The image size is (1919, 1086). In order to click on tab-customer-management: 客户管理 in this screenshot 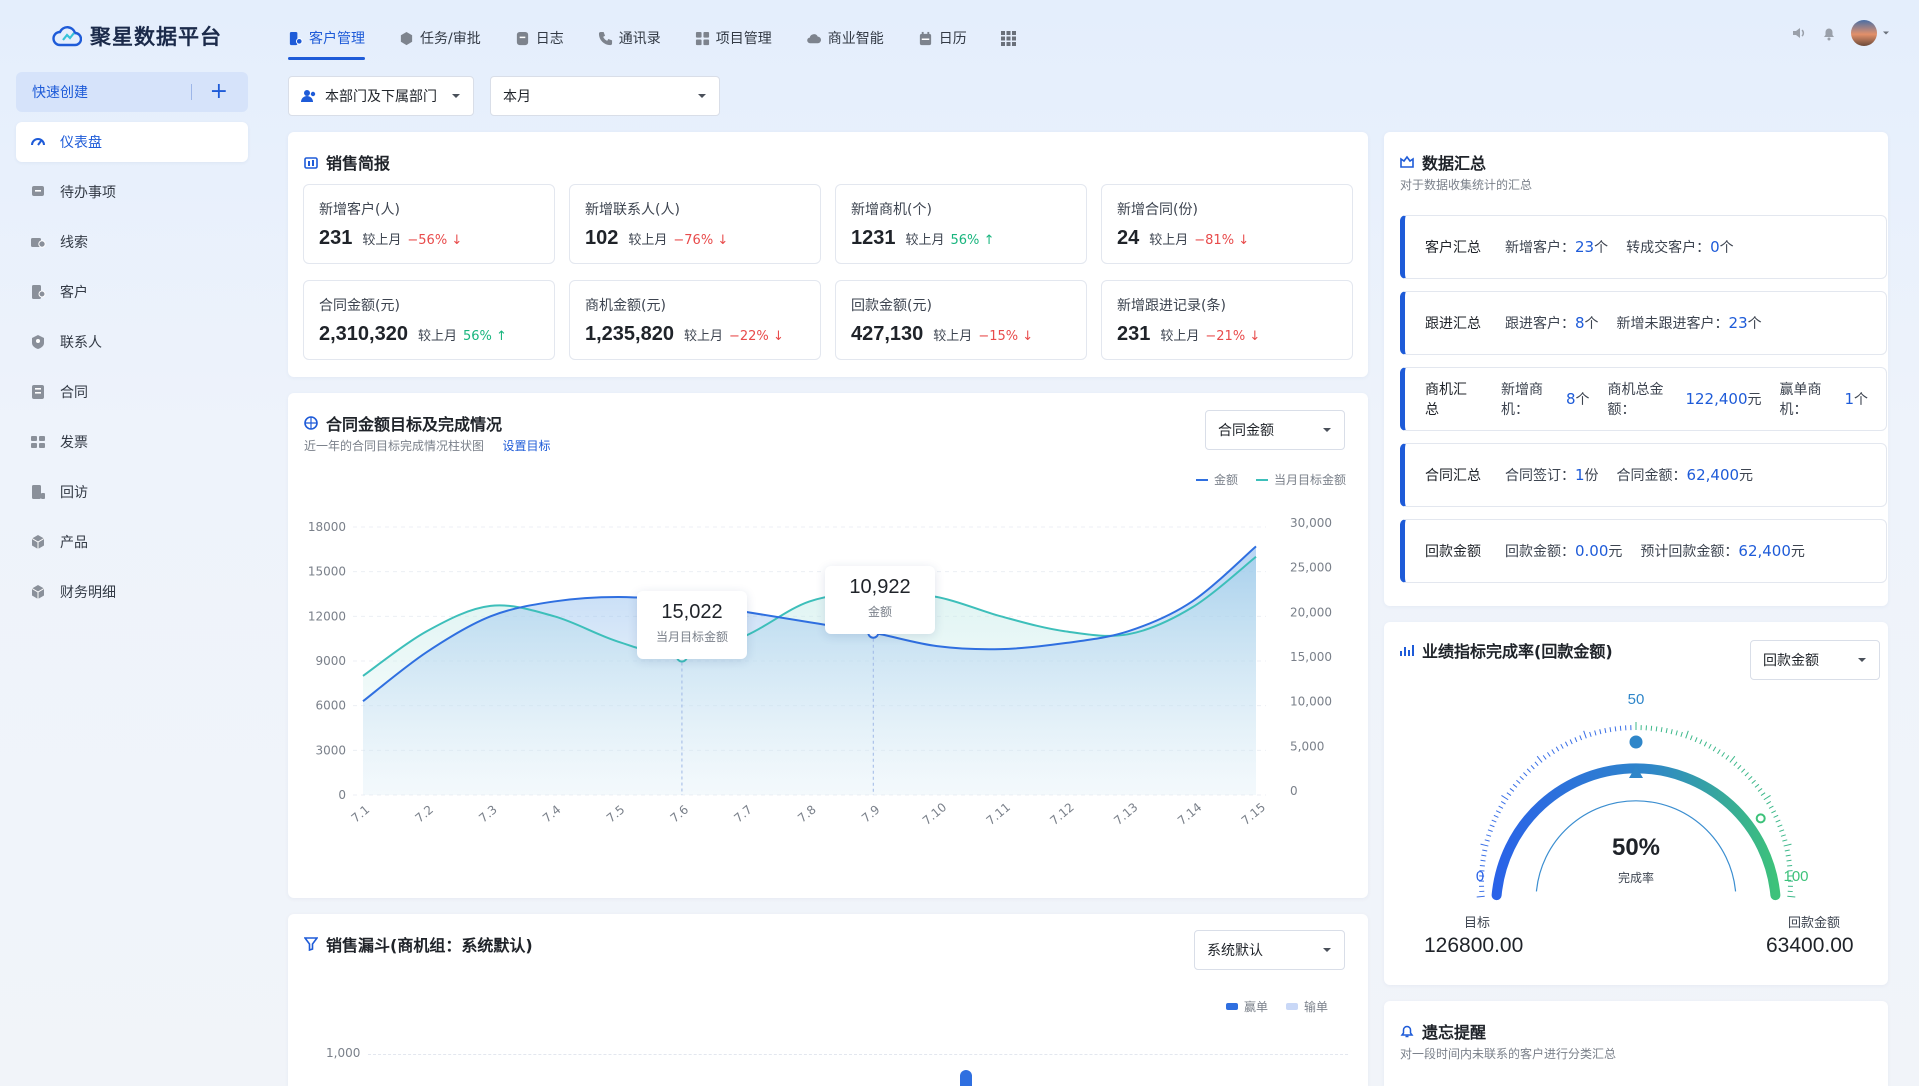, I will do `click(335, 39)`.